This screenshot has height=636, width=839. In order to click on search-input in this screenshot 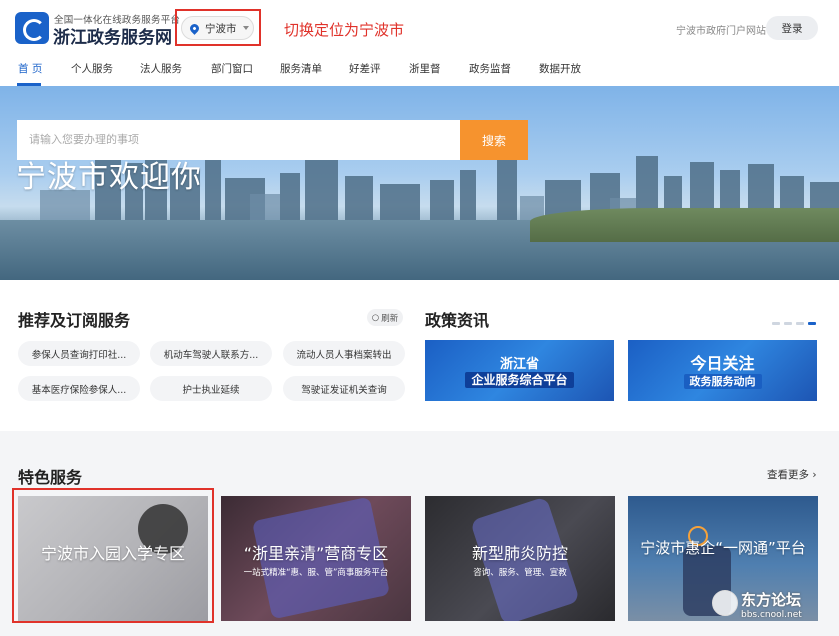, I will do `click(238, 140)`.